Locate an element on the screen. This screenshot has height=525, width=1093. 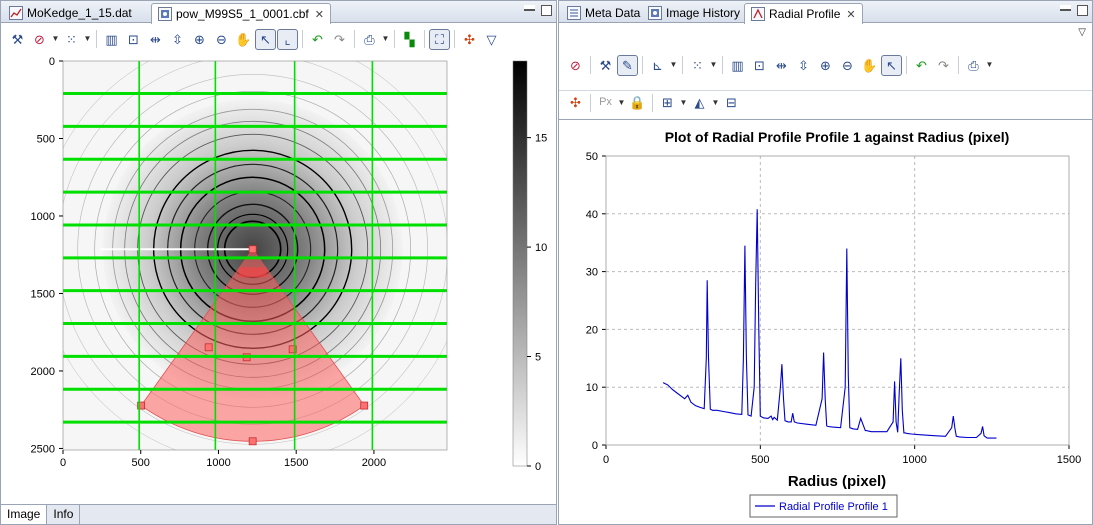
image-history-icon is located at coordinates (655, 13).